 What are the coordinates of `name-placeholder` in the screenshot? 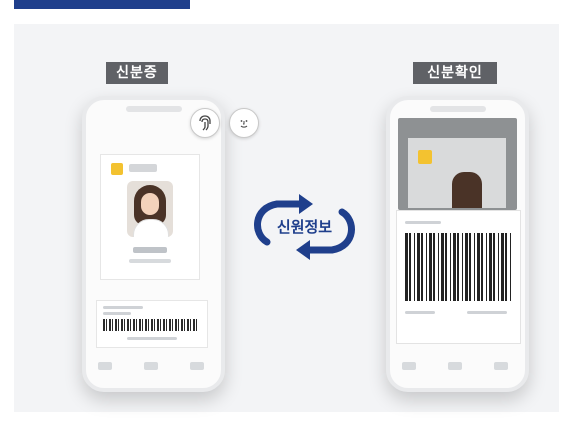 It's located at (150, 250).